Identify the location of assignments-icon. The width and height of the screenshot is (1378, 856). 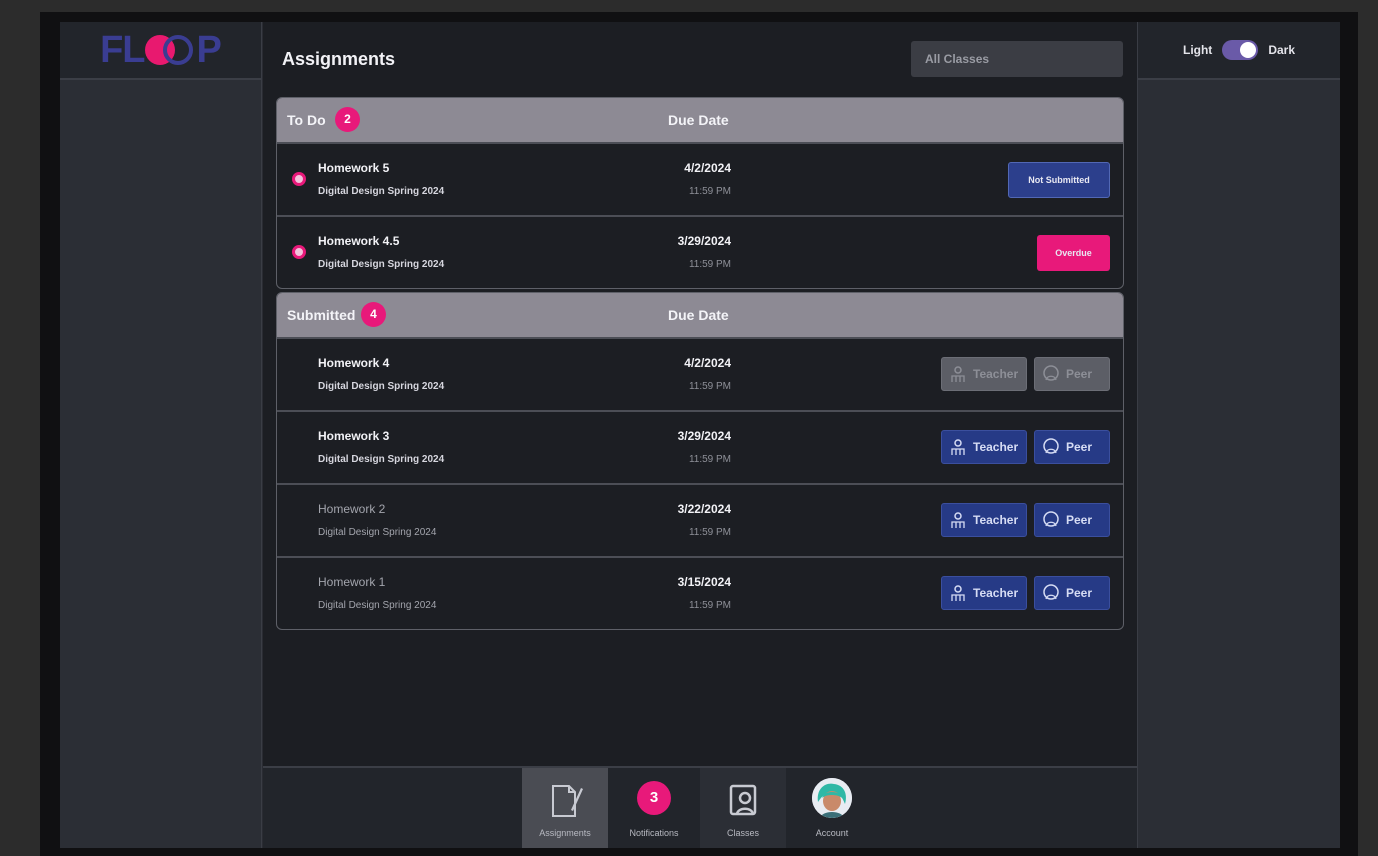
(567, 801).